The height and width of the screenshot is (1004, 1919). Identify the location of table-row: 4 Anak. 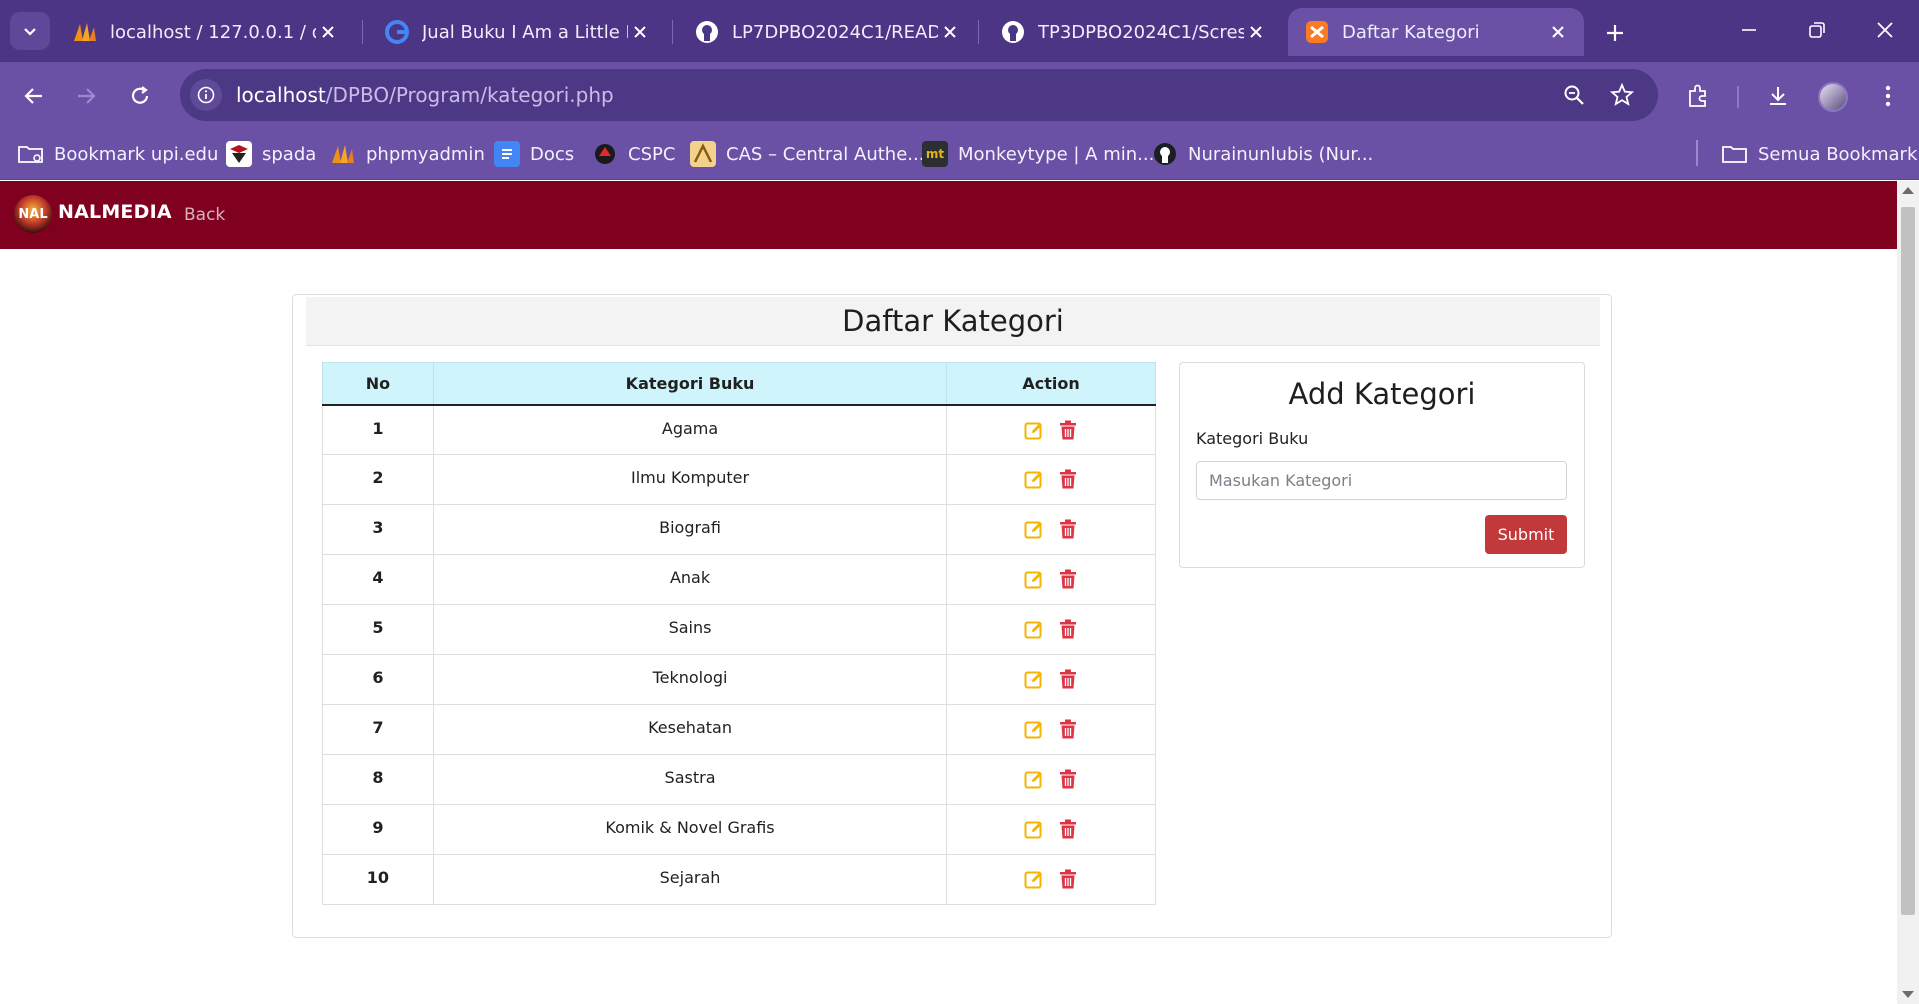
(739, 579).